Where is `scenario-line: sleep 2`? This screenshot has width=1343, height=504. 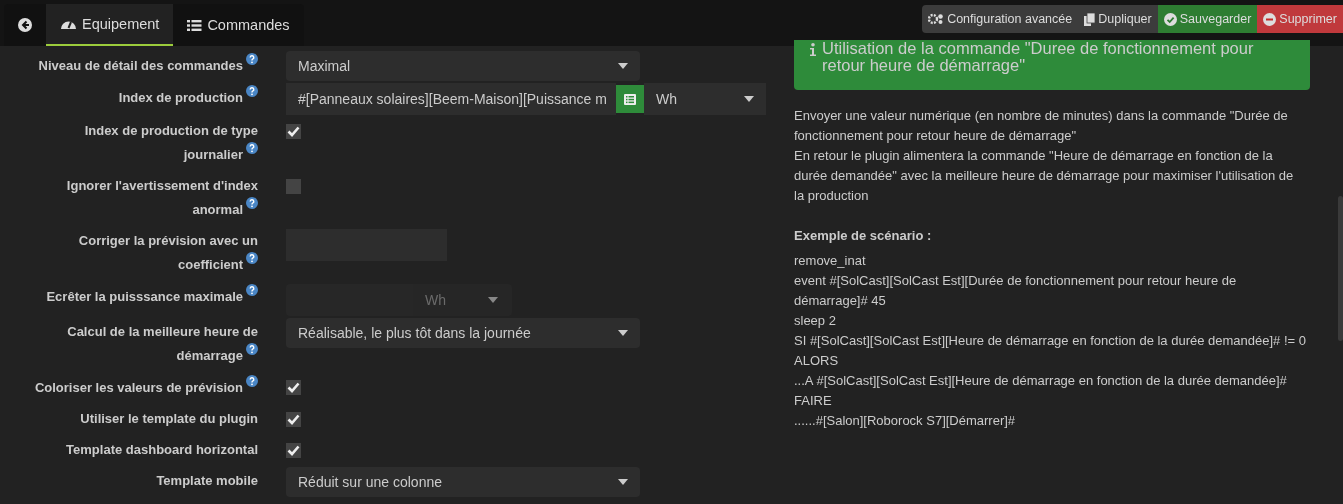
scenario-line: sleep 2 is located at coordinates (815, 321).